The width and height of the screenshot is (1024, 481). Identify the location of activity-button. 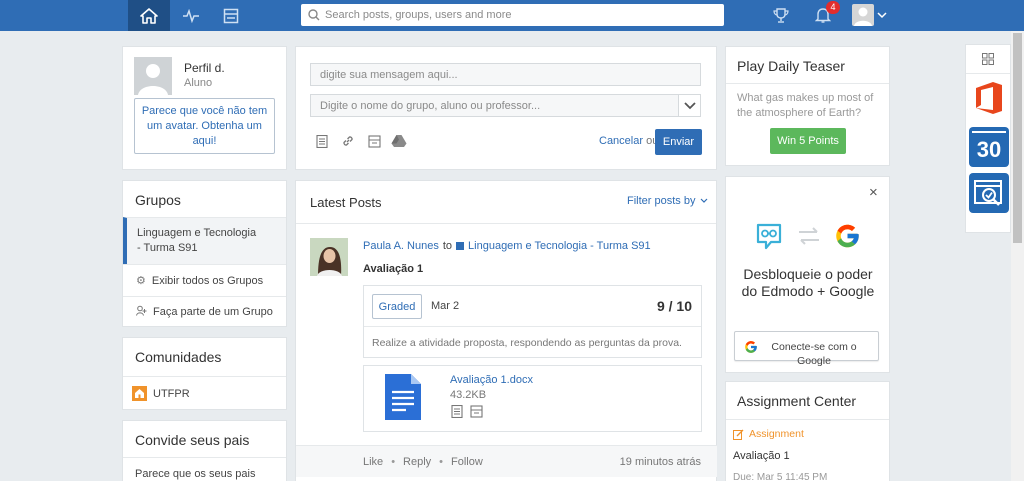
(191, 15).